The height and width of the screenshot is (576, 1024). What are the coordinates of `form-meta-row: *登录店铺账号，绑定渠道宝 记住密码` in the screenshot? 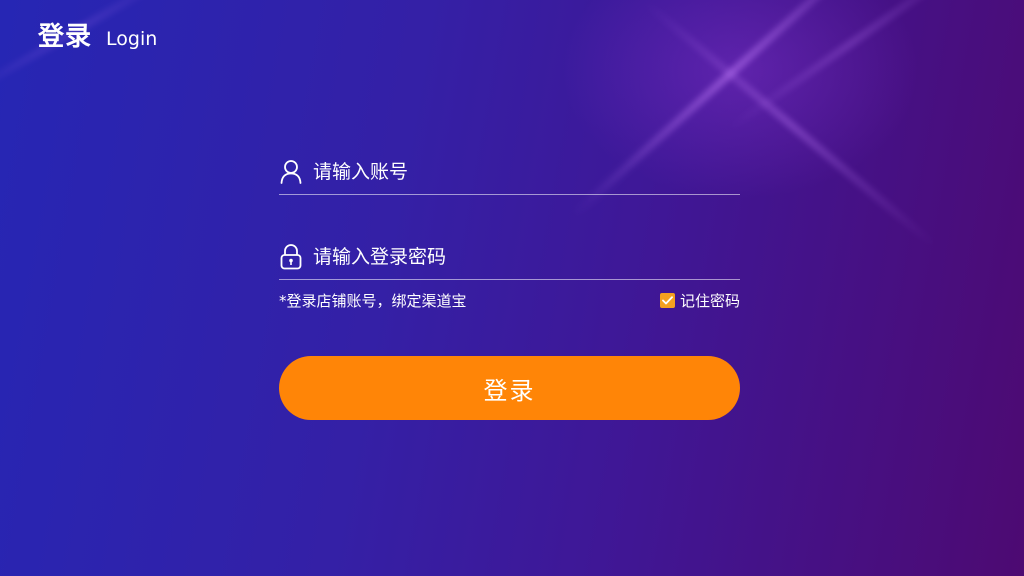 It's located at (509, 300).